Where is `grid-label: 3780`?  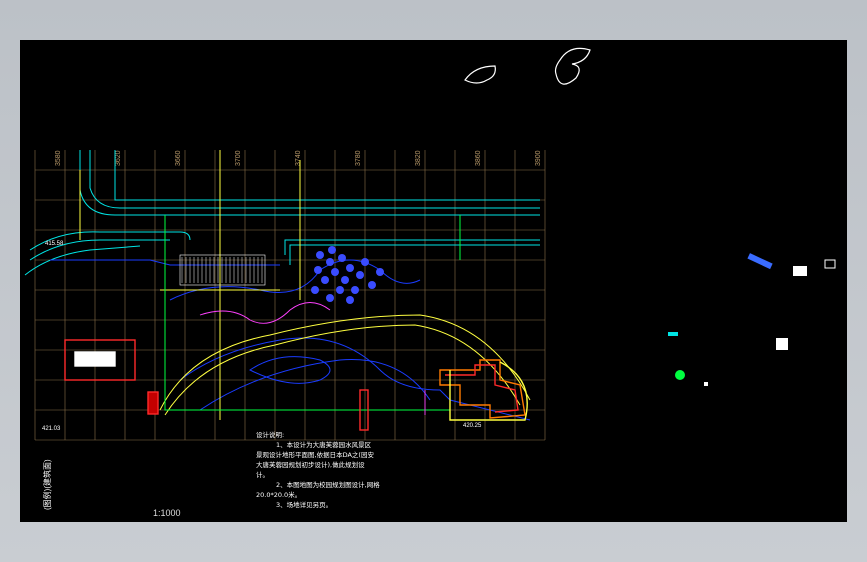 grid-label: 3780 is located at coordinates (358, 158).